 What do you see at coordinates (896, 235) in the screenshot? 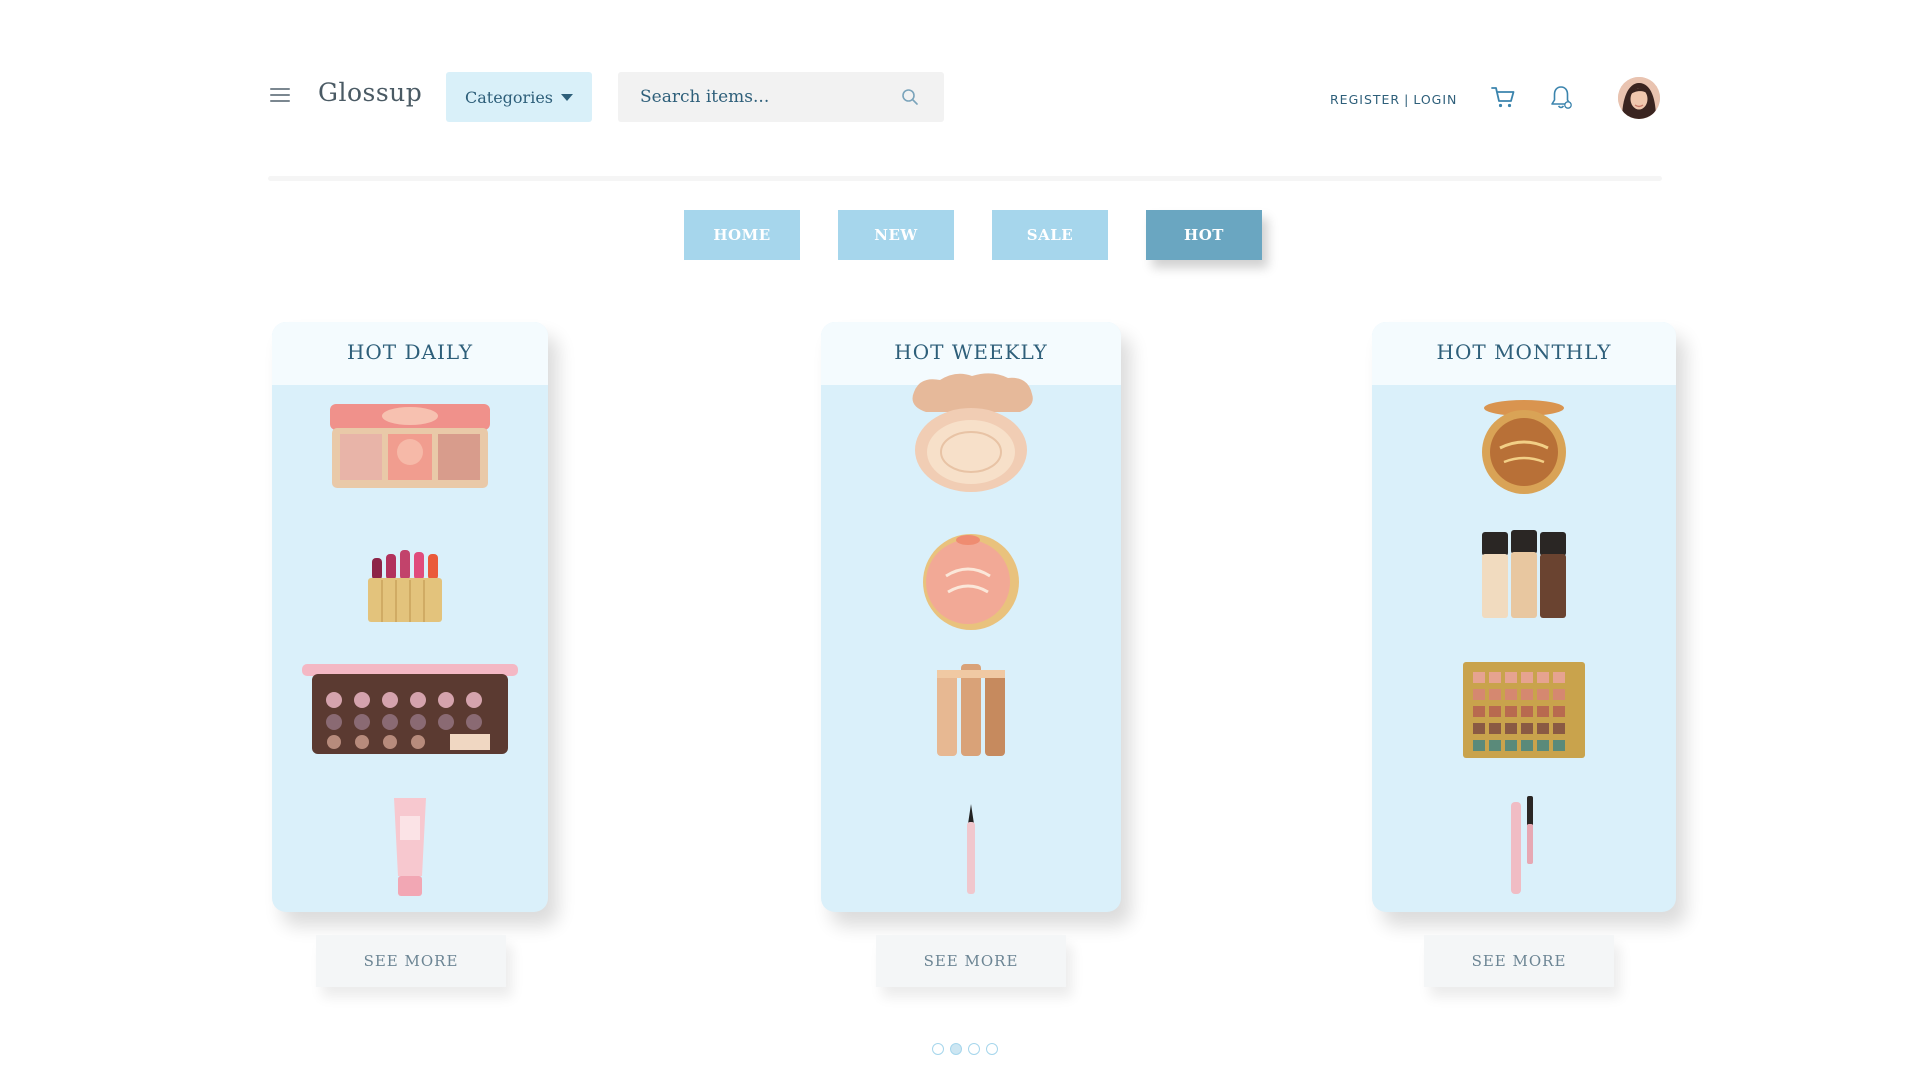
I see `tab-new: NEW` at bounding box center [896, 235].